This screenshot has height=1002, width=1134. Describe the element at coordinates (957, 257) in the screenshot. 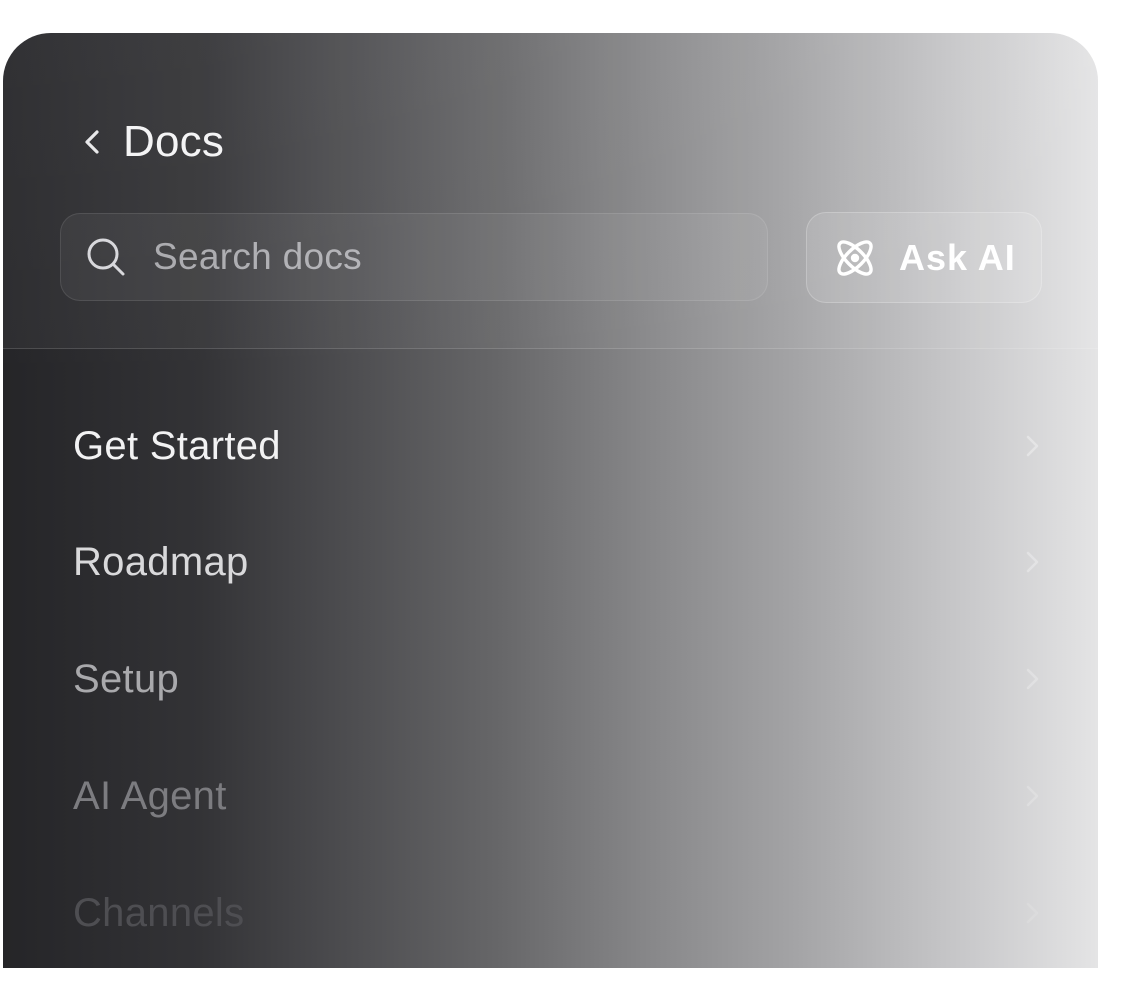

I see `ask-ai-label: Ask AI` at that location.